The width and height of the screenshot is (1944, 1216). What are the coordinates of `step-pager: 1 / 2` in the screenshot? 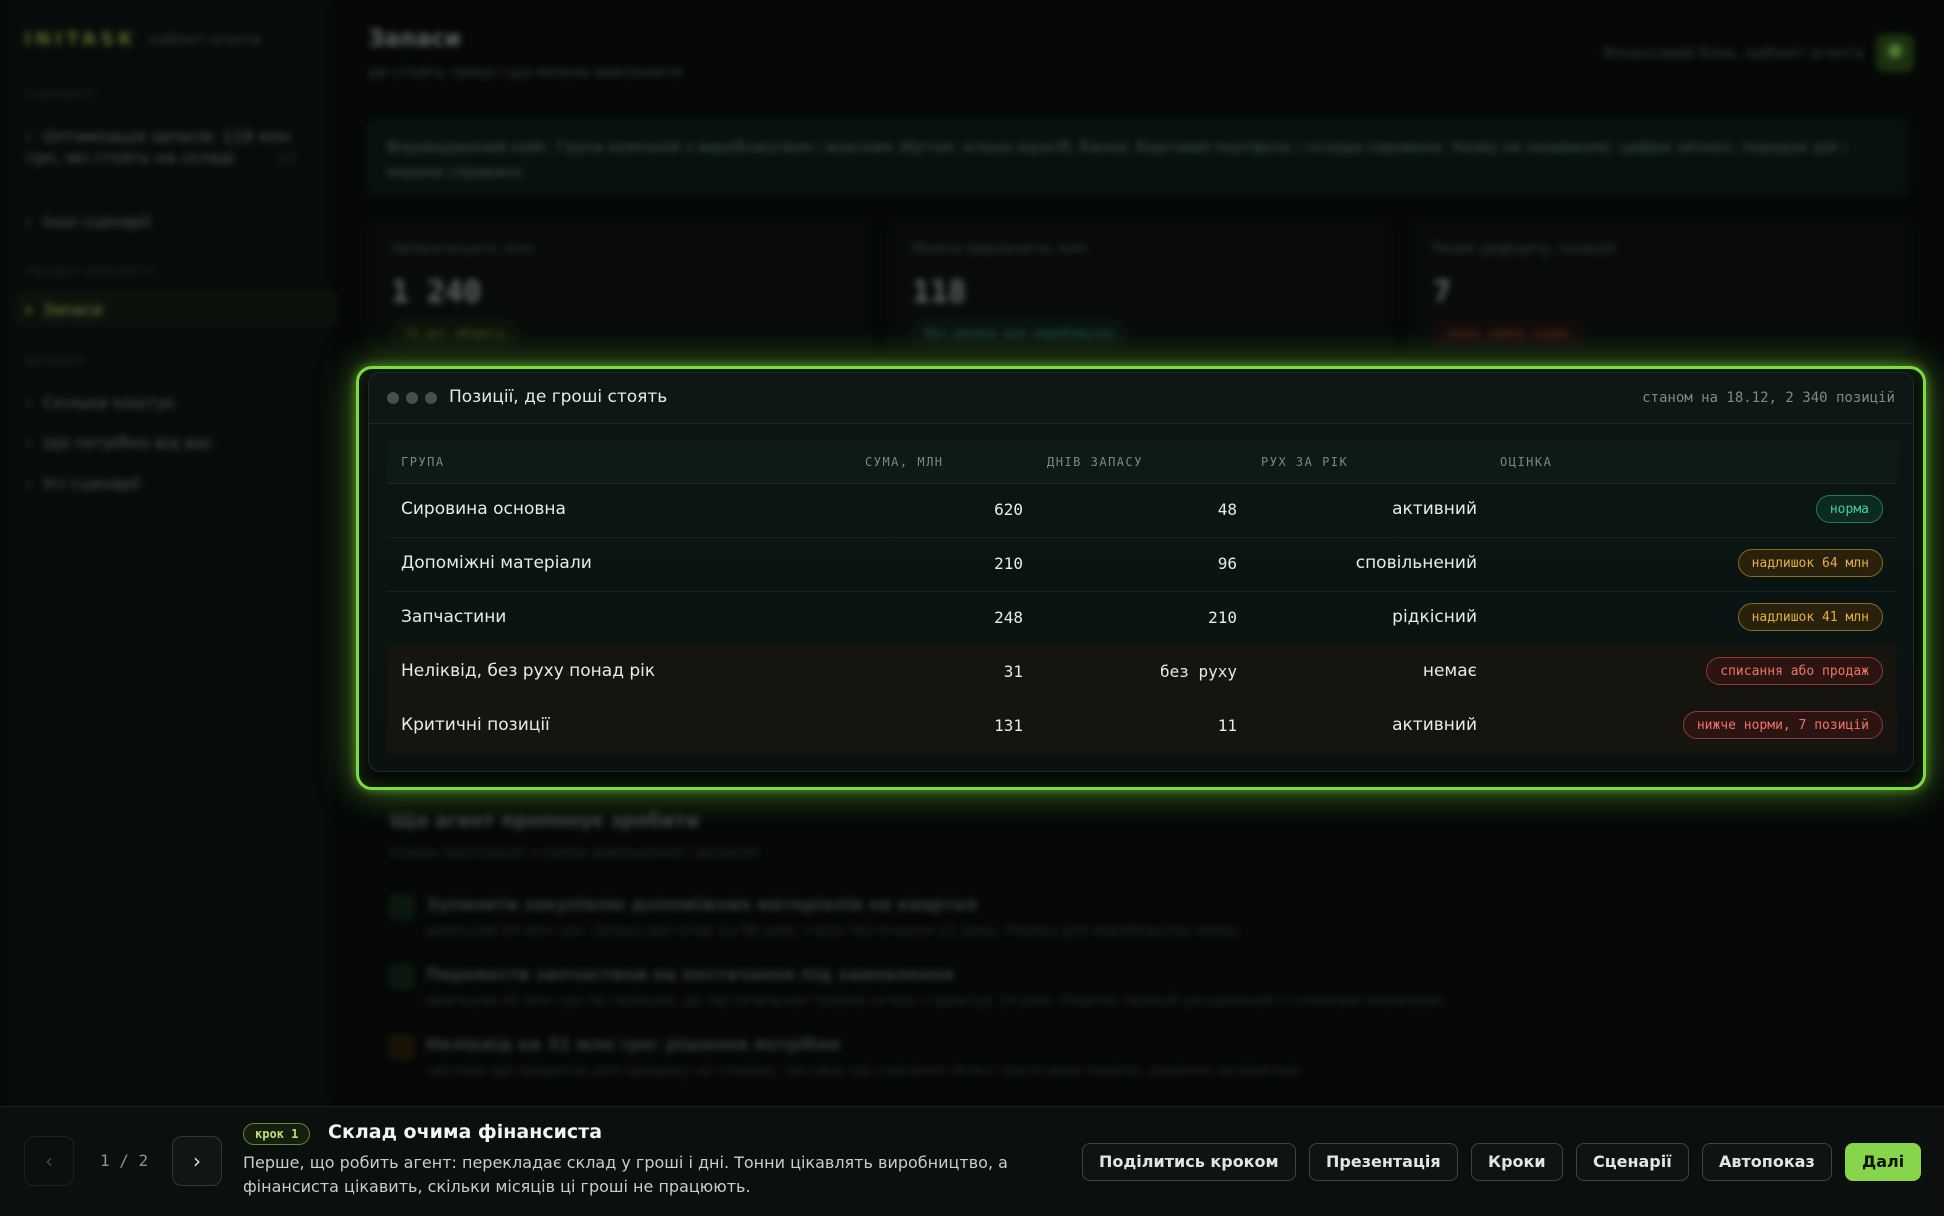 It's located at (124, 1160).